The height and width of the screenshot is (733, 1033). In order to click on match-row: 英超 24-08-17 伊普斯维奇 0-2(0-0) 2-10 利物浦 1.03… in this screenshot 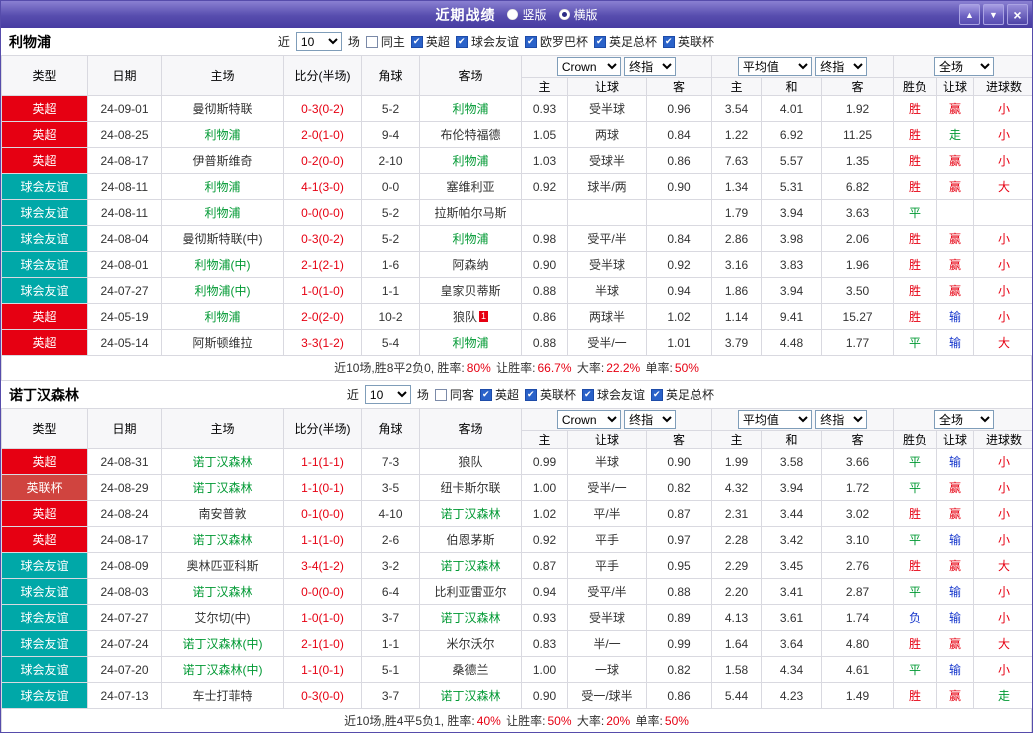, I will do `click(516, 160)`.